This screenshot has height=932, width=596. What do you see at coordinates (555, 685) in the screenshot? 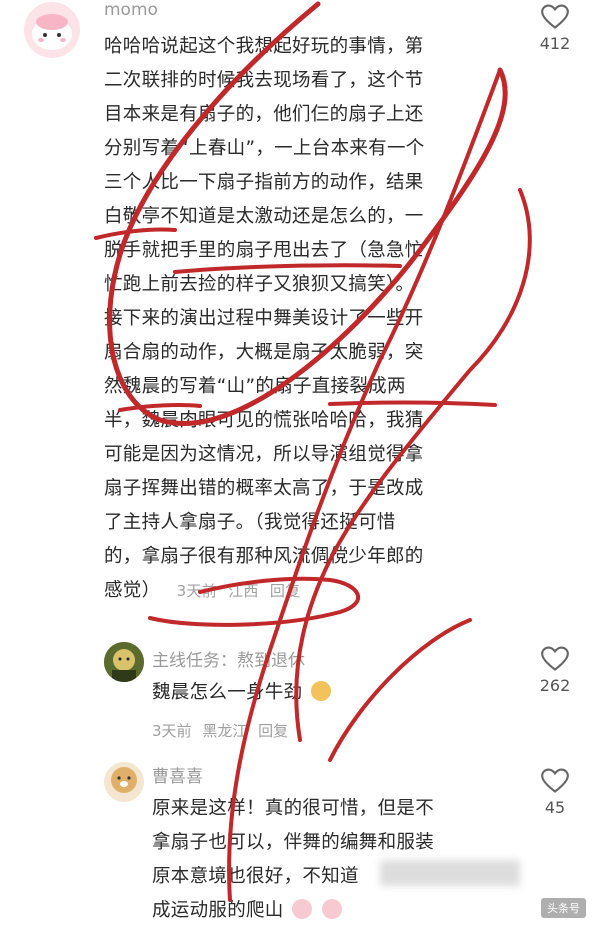
I see `like-count: 262` at bounding box center [555, 685].